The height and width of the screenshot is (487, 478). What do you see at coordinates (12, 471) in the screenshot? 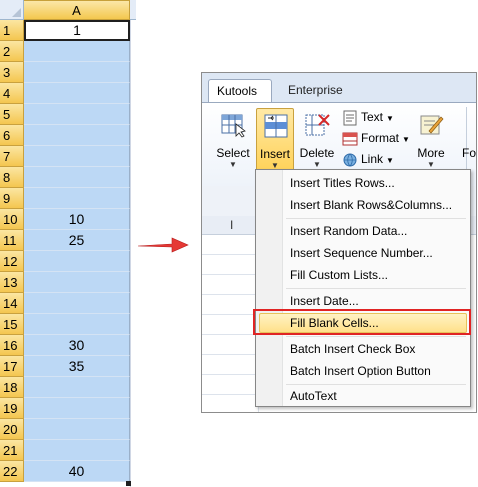
I see `row-number: 22` at bounding box center [12, 471].